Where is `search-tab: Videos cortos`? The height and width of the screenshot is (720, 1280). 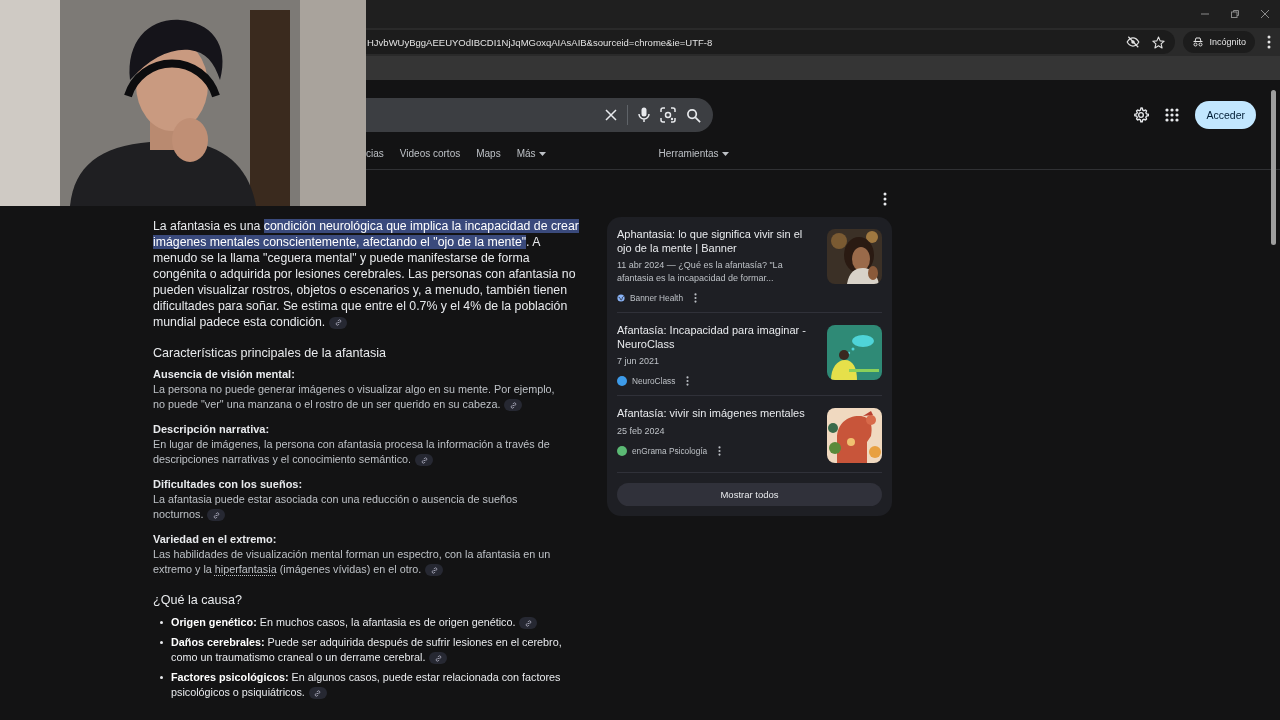
search-tab: Videos cortos is located at coordinates (430, 155).